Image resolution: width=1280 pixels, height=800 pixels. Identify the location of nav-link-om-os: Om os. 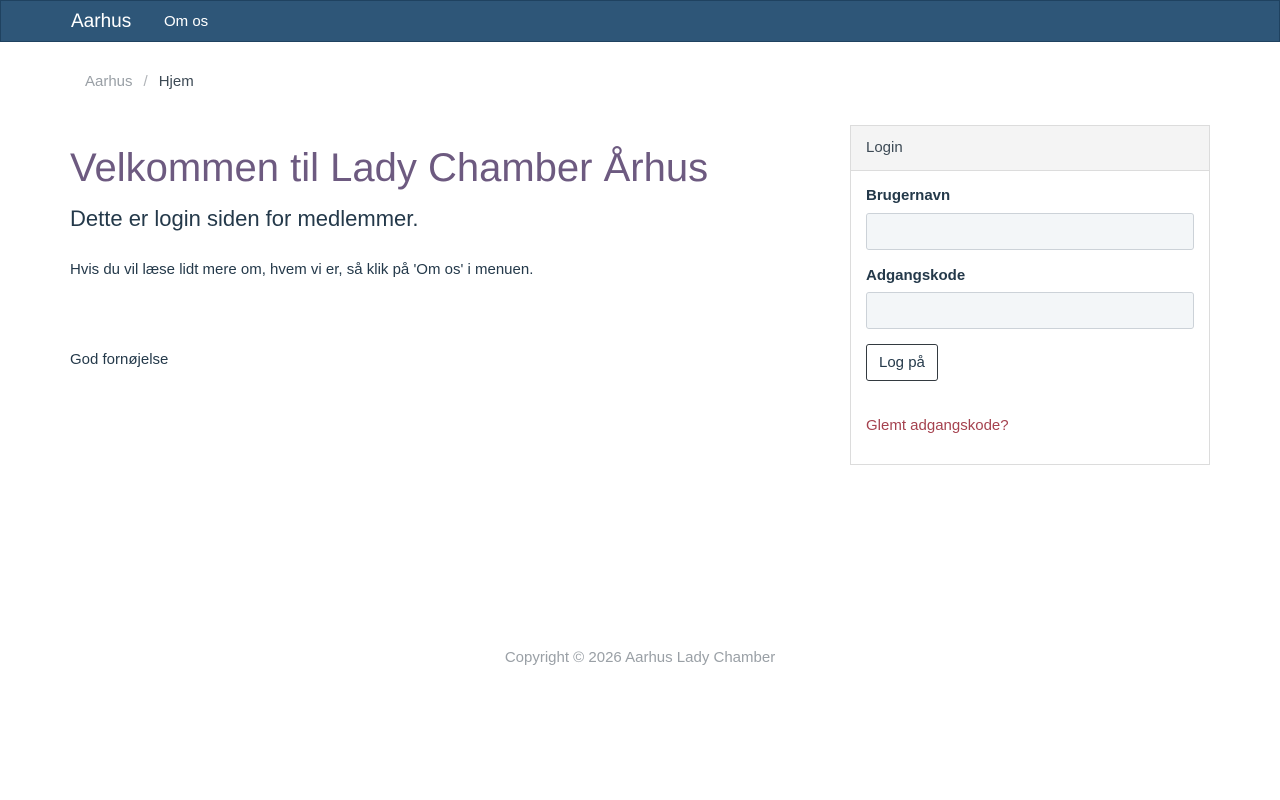
(186, 21).